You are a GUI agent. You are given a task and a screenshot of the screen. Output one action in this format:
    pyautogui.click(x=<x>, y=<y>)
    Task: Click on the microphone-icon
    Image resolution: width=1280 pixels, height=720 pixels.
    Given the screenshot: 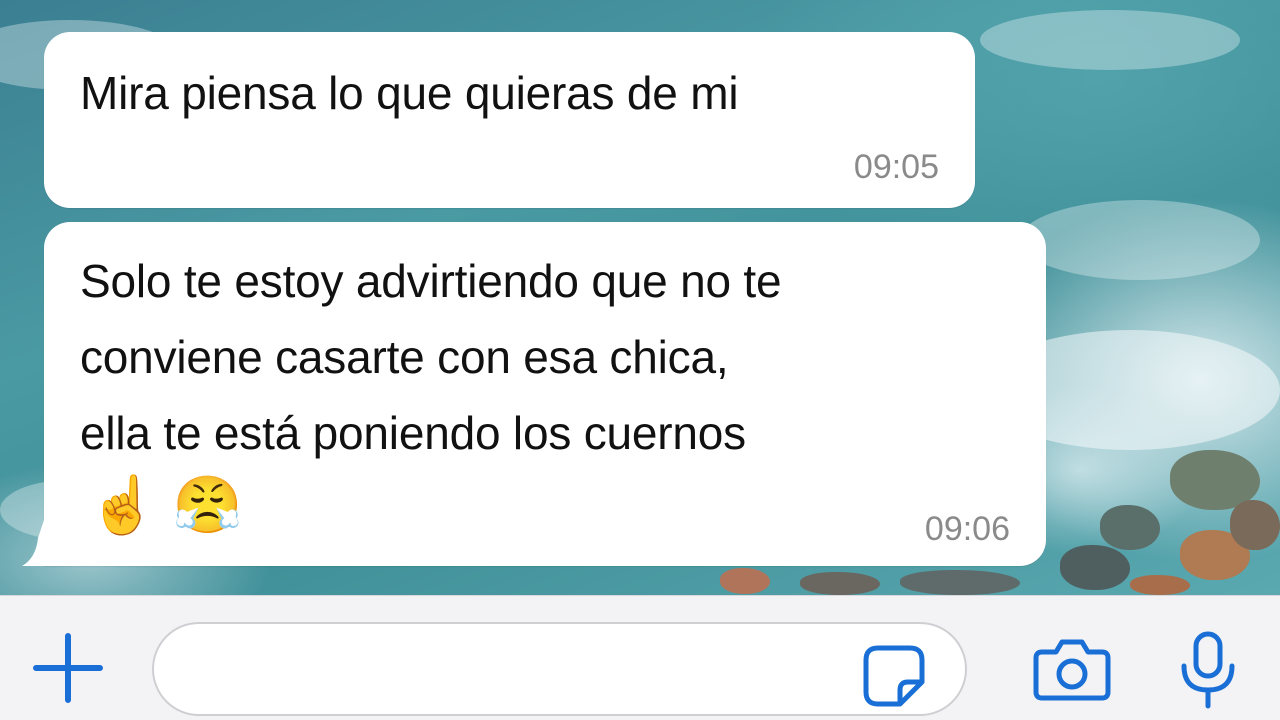 What is the action you would take?
    pyautogui.click(x=1208, y=670)
    